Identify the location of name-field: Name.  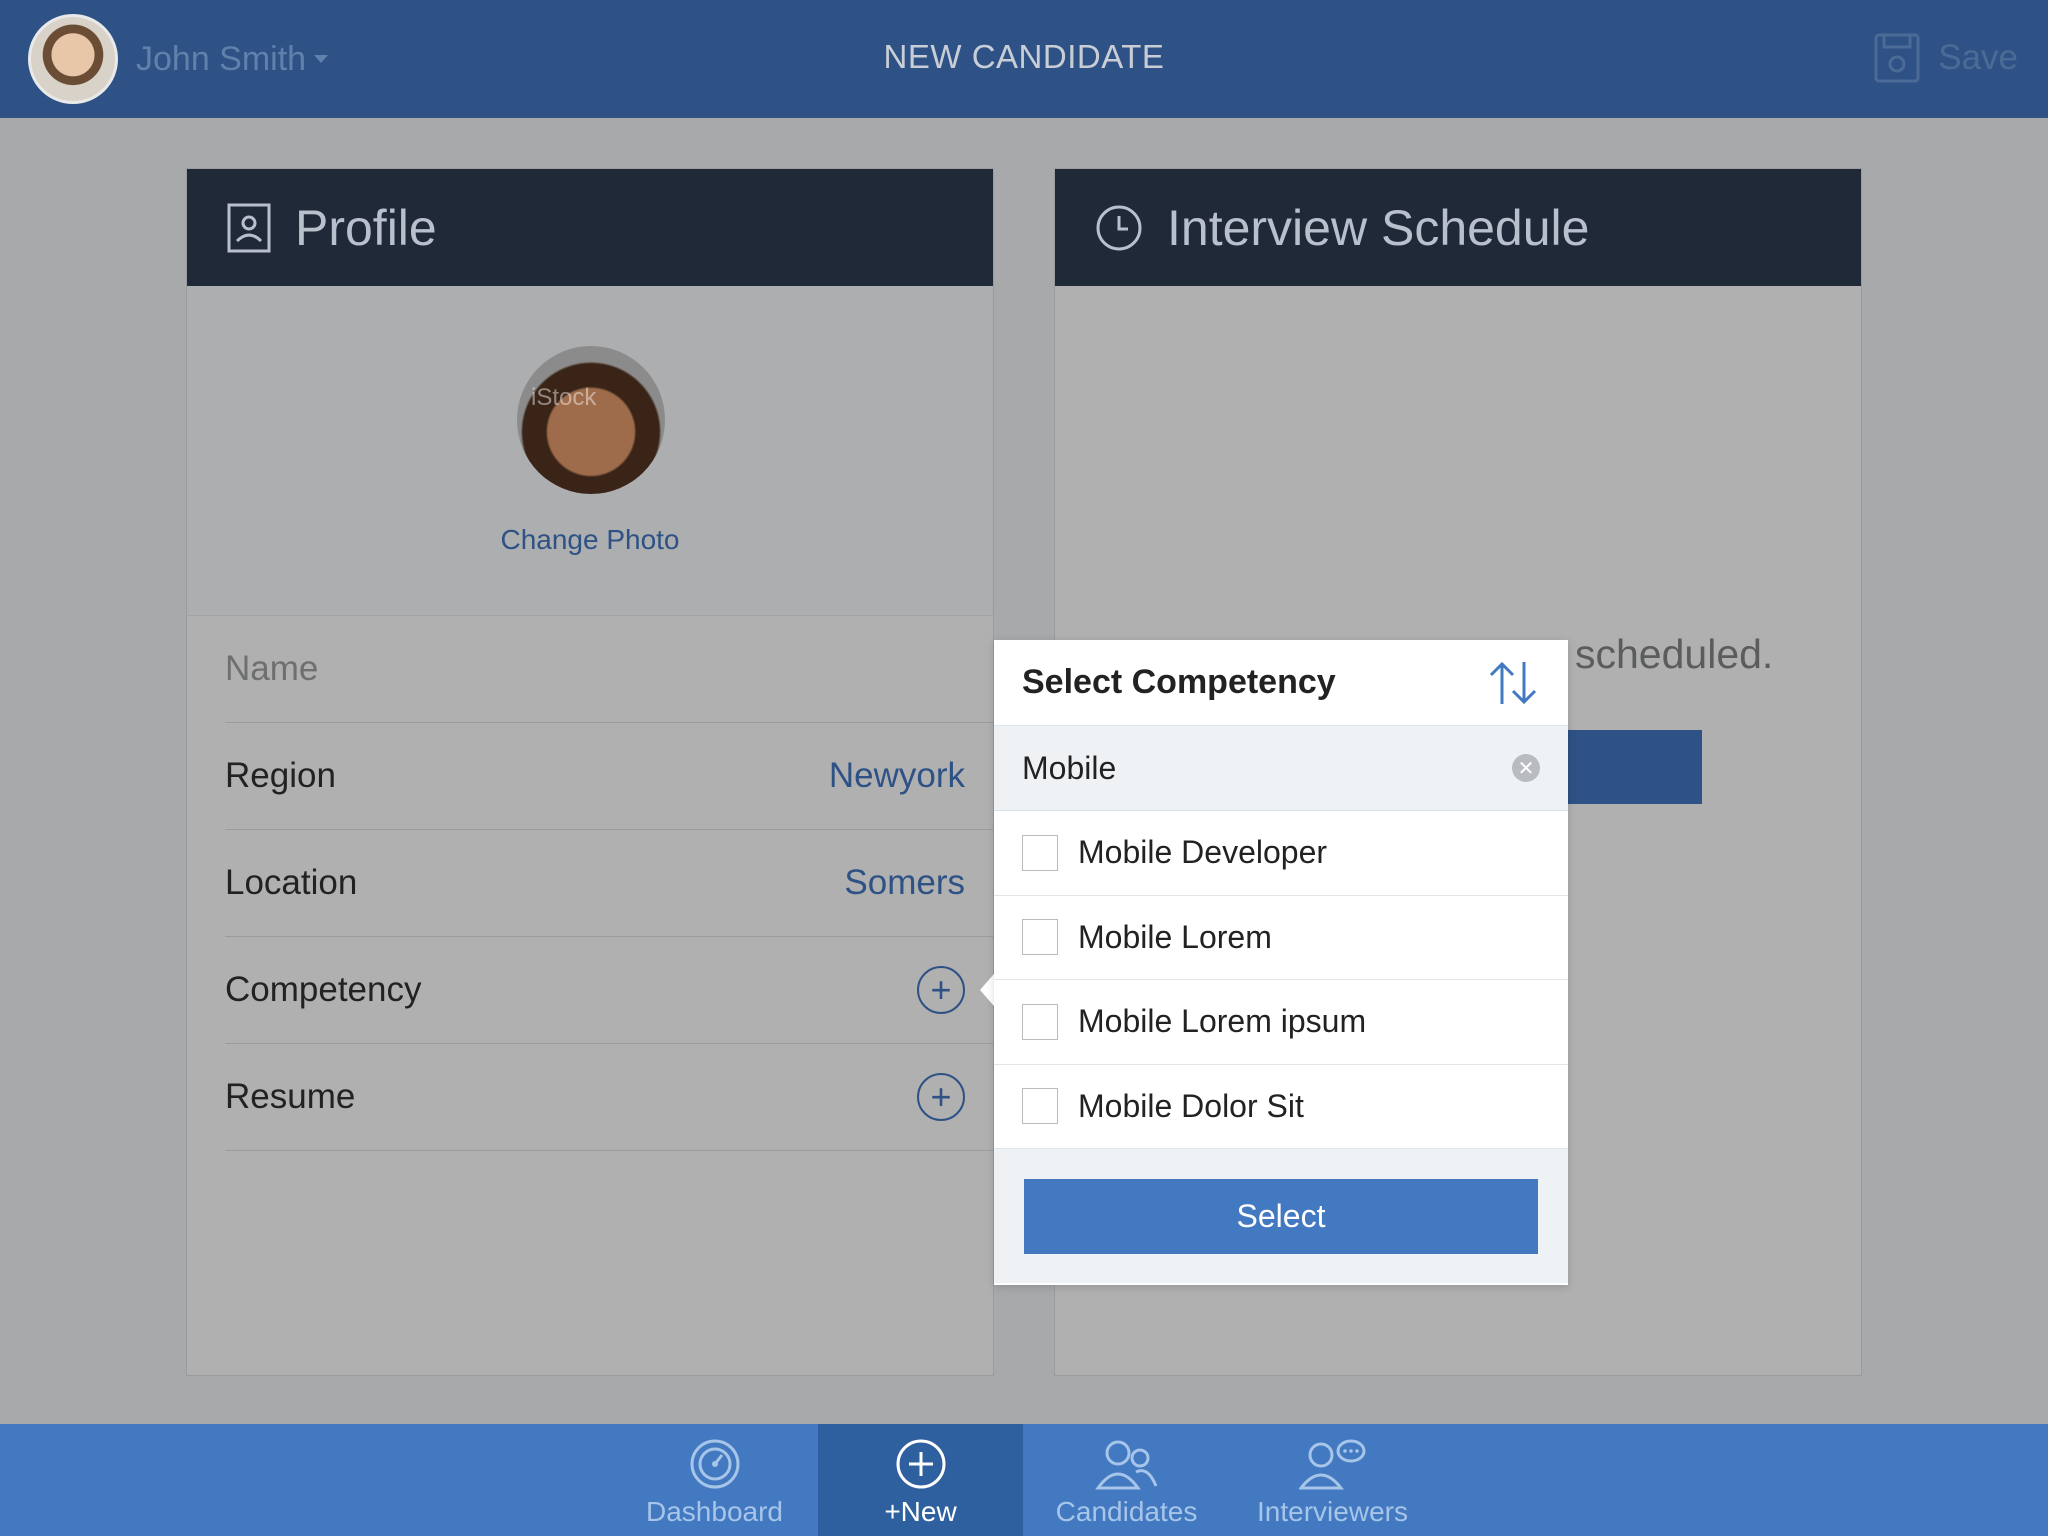
(609, 669).